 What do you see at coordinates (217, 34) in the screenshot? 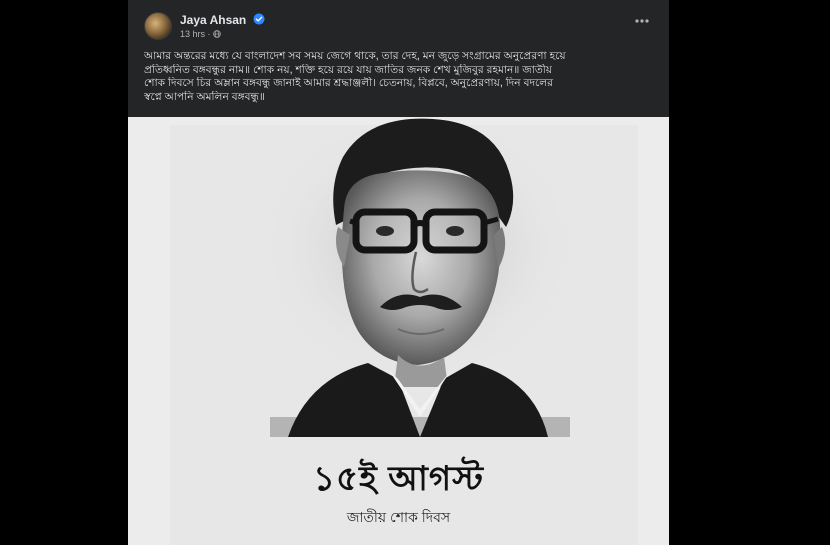
I see `globe-icon` at bounding box center [217, 34].